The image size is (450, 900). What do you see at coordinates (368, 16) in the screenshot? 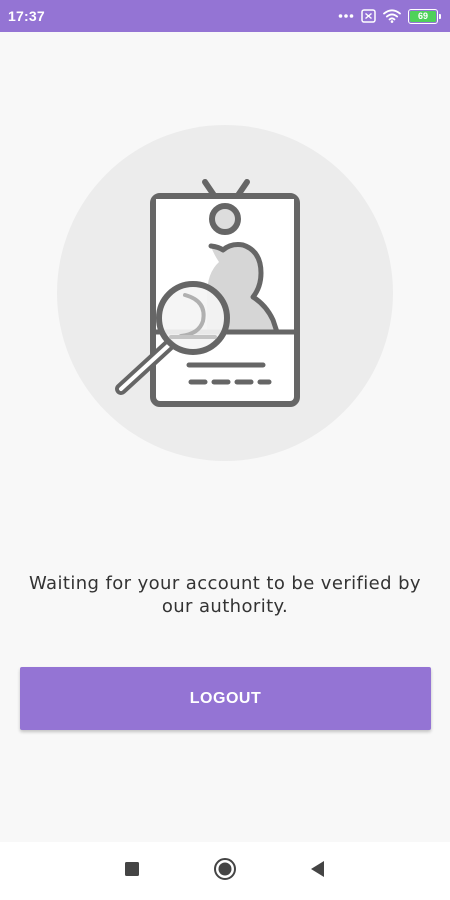
I see `sim-icon` at bounding box center [368, 16].